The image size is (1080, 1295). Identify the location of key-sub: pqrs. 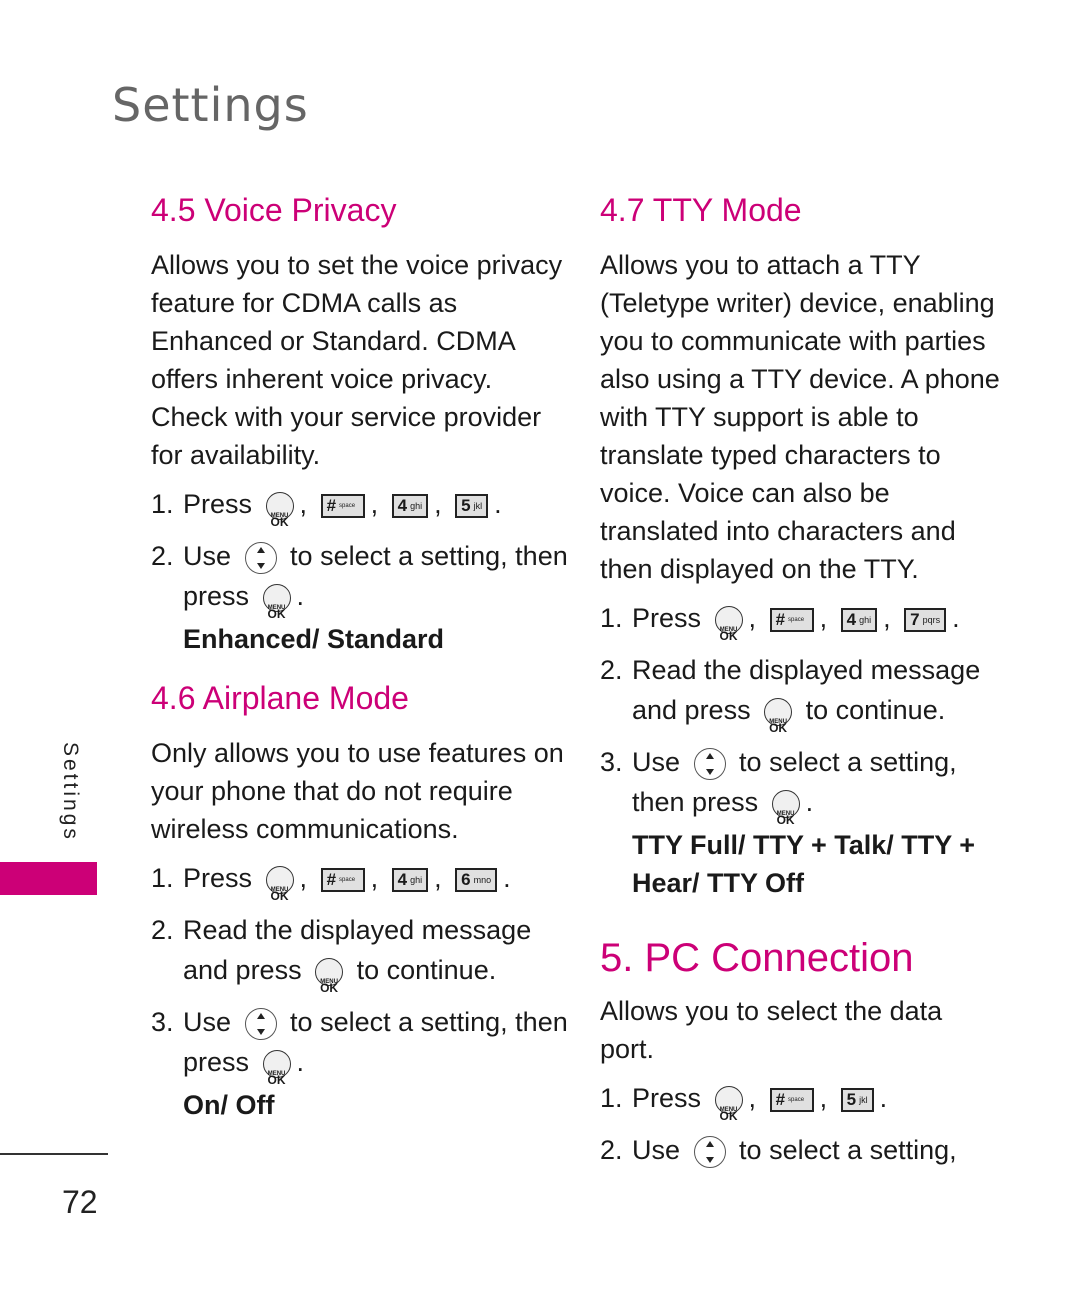
(931, 619).